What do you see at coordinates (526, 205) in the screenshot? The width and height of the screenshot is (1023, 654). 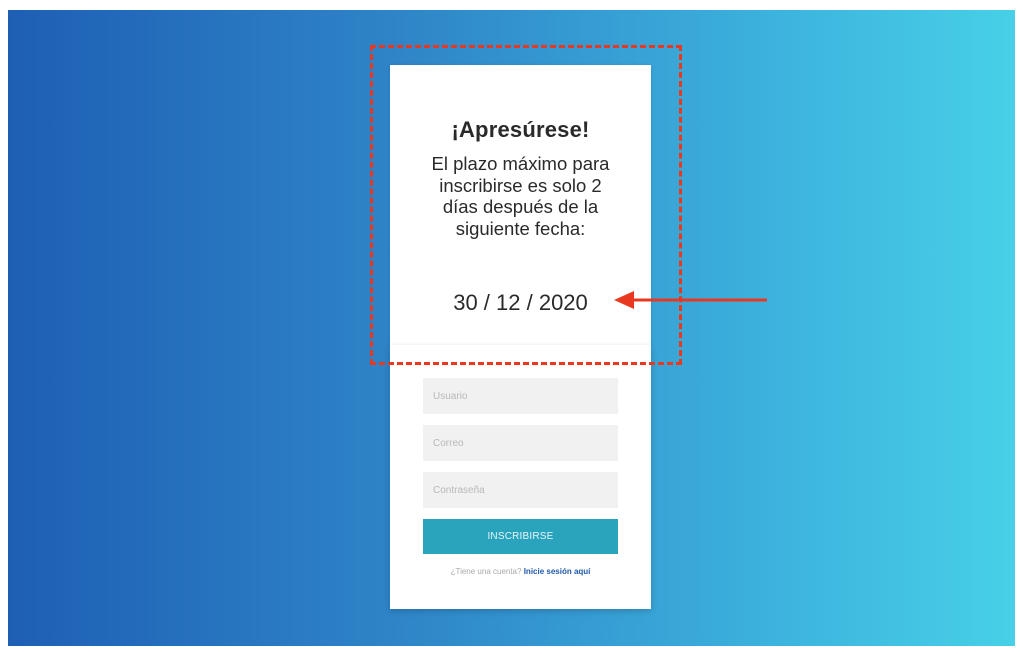 I see `highlight-dashed-box` at bounding box center [526, 205].